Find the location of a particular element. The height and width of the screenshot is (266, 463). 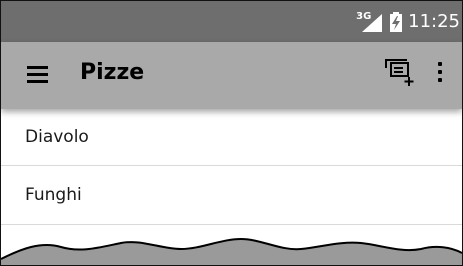

status-time: 11:25 is located at coordinates (434, 21).